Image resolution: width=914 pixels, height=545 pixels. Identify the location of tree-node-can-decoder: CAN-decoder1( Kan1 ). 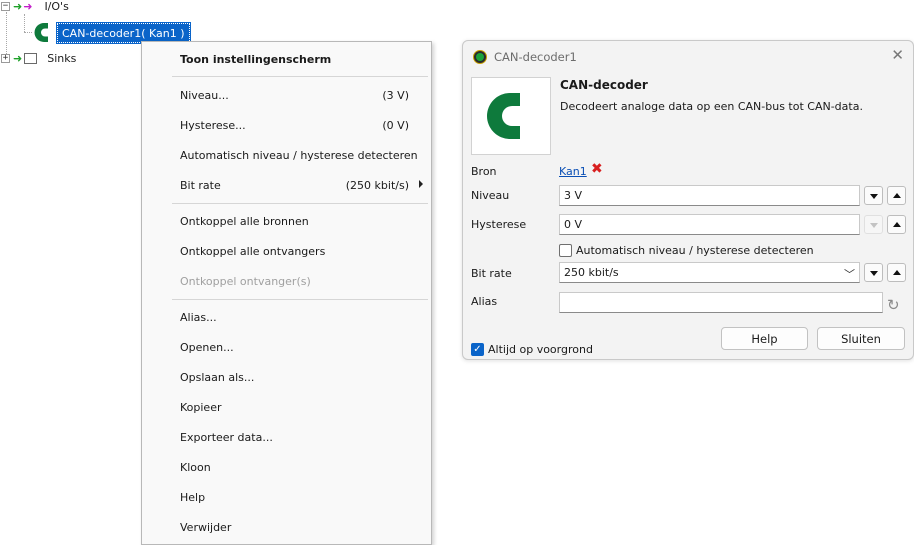
(123, 33).